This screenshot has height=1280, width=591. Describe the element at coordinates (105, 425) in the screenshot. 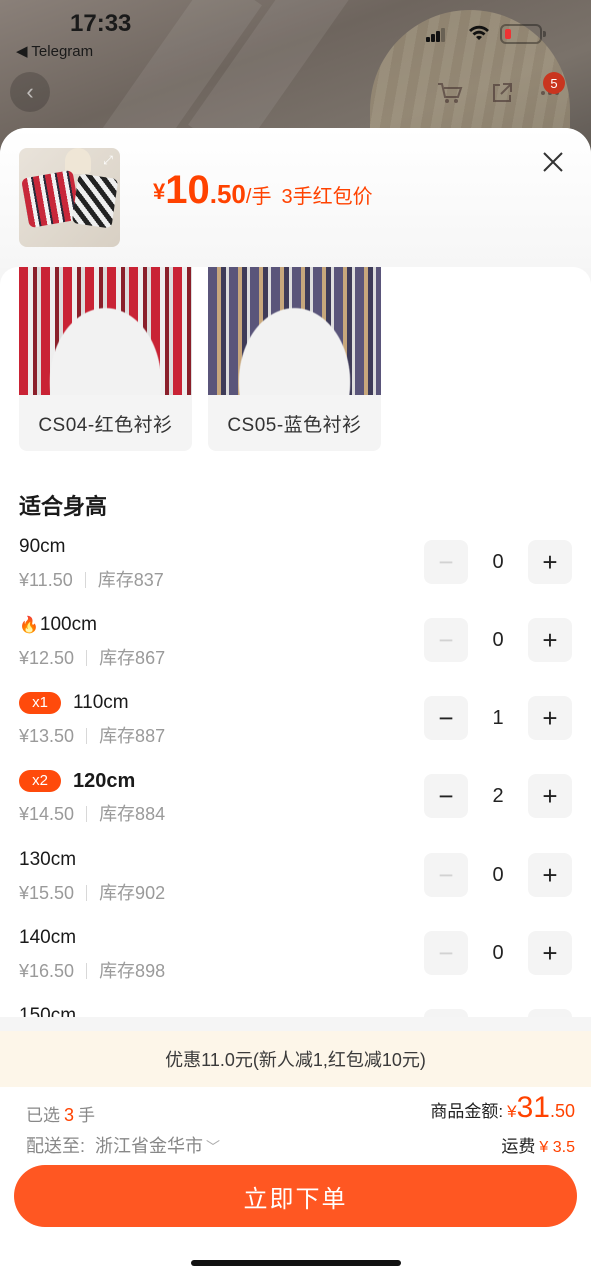

I see `color-option-label: CS04-红色衬衫` at that location.